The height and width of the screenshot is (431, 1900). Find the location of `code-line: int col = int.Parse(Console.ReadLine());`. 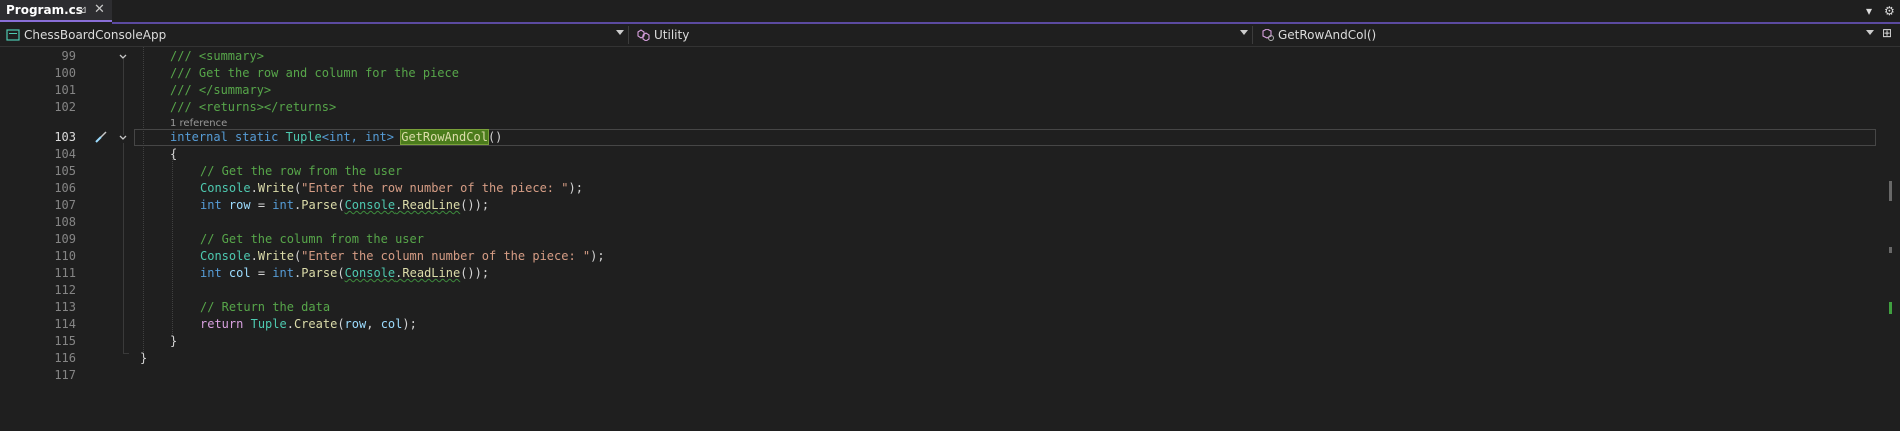

code-line: int col = int.Parse(Console.ReadLine()); is located at coordinates (344, 273).